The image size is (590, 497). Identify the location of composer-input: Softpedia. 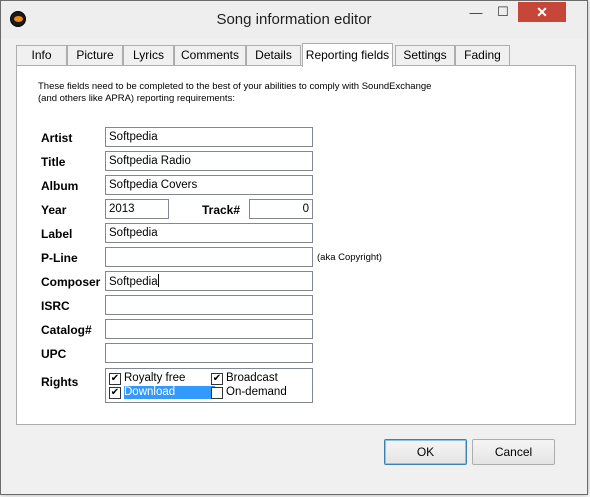
(209, 281).